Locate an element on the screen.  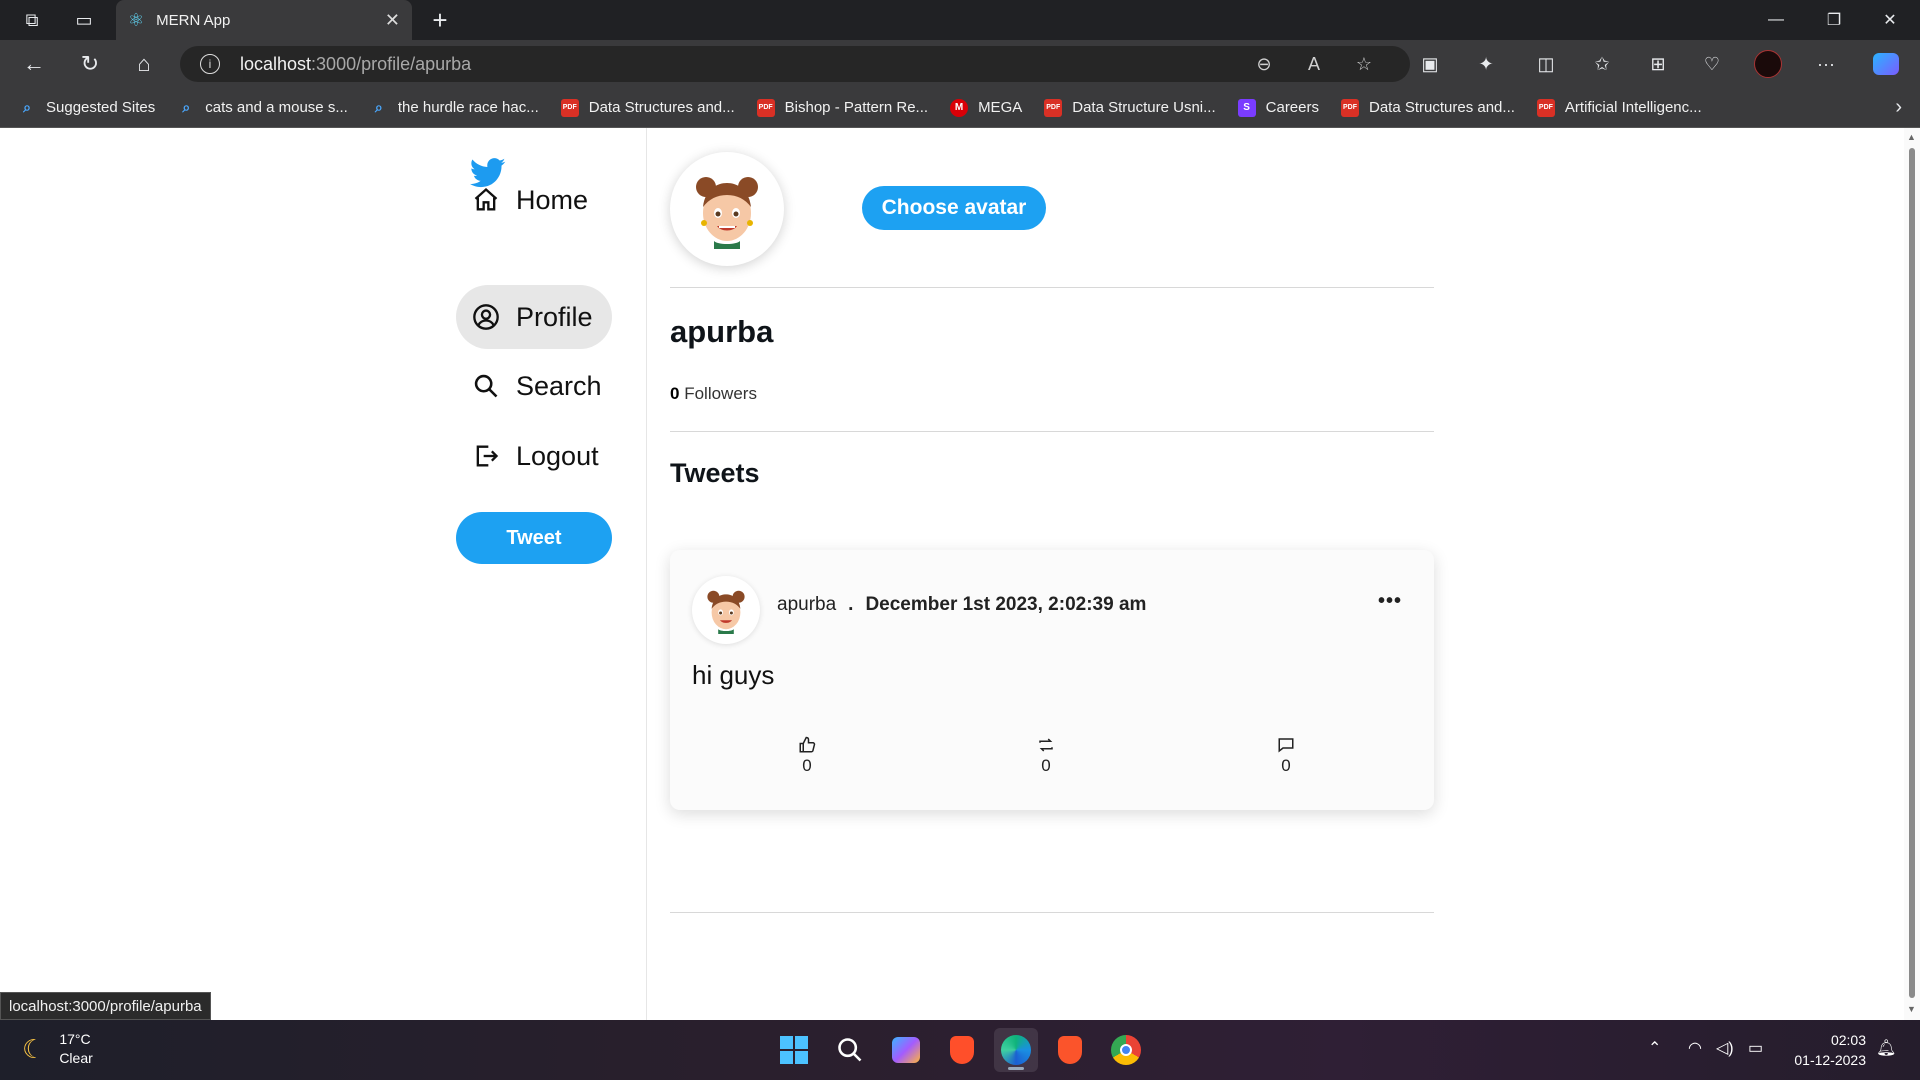
back-icon: ← is located at coordinates (34, 64).